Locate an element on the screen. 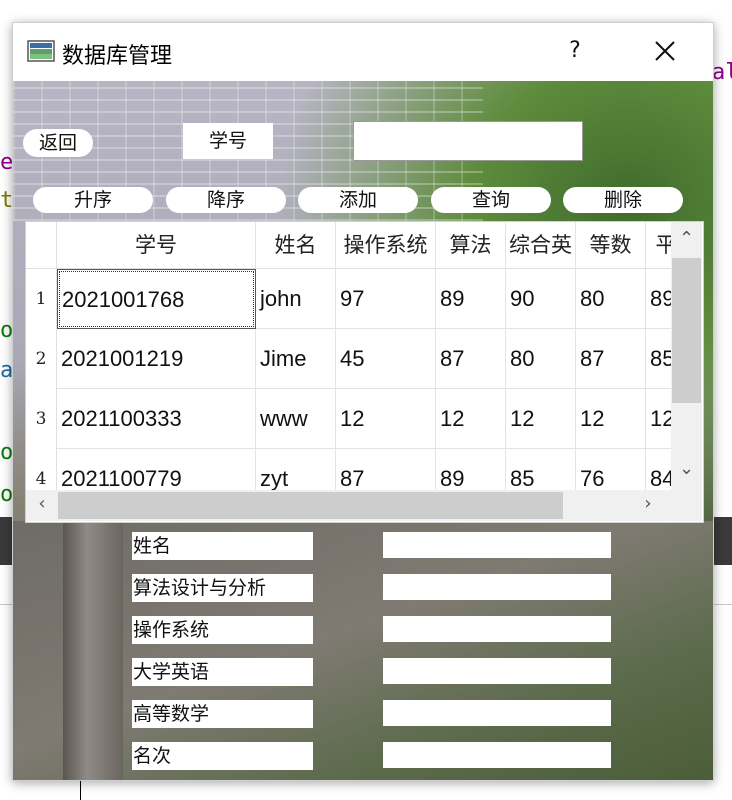 The image size is (732, 800). vertical-scrollbar: ⌃ ⌄ is located at coordinates (686, 356).